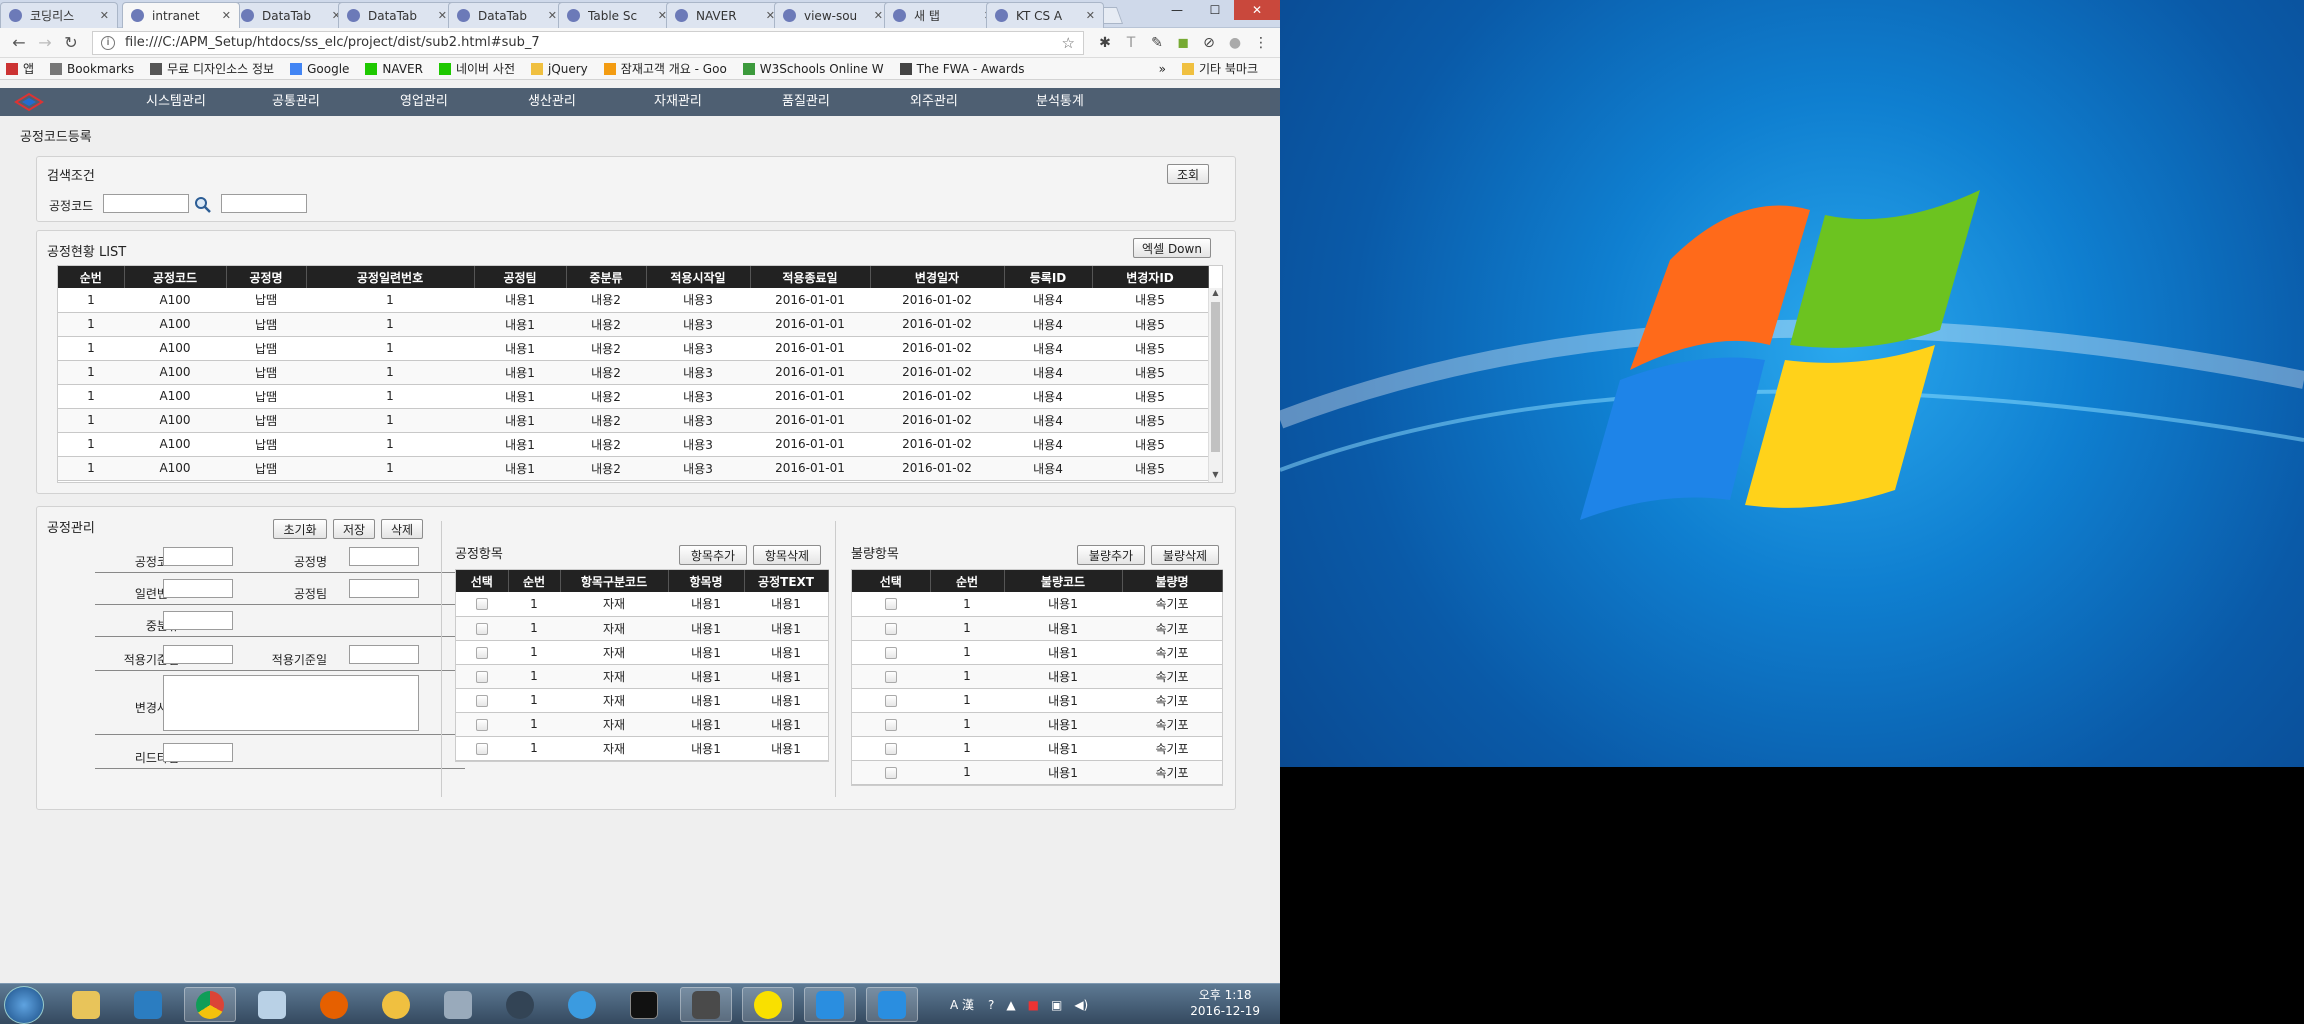 The width and height of the screenshot is (2304, 1024). I want to click on team-input, so click(384, 588).